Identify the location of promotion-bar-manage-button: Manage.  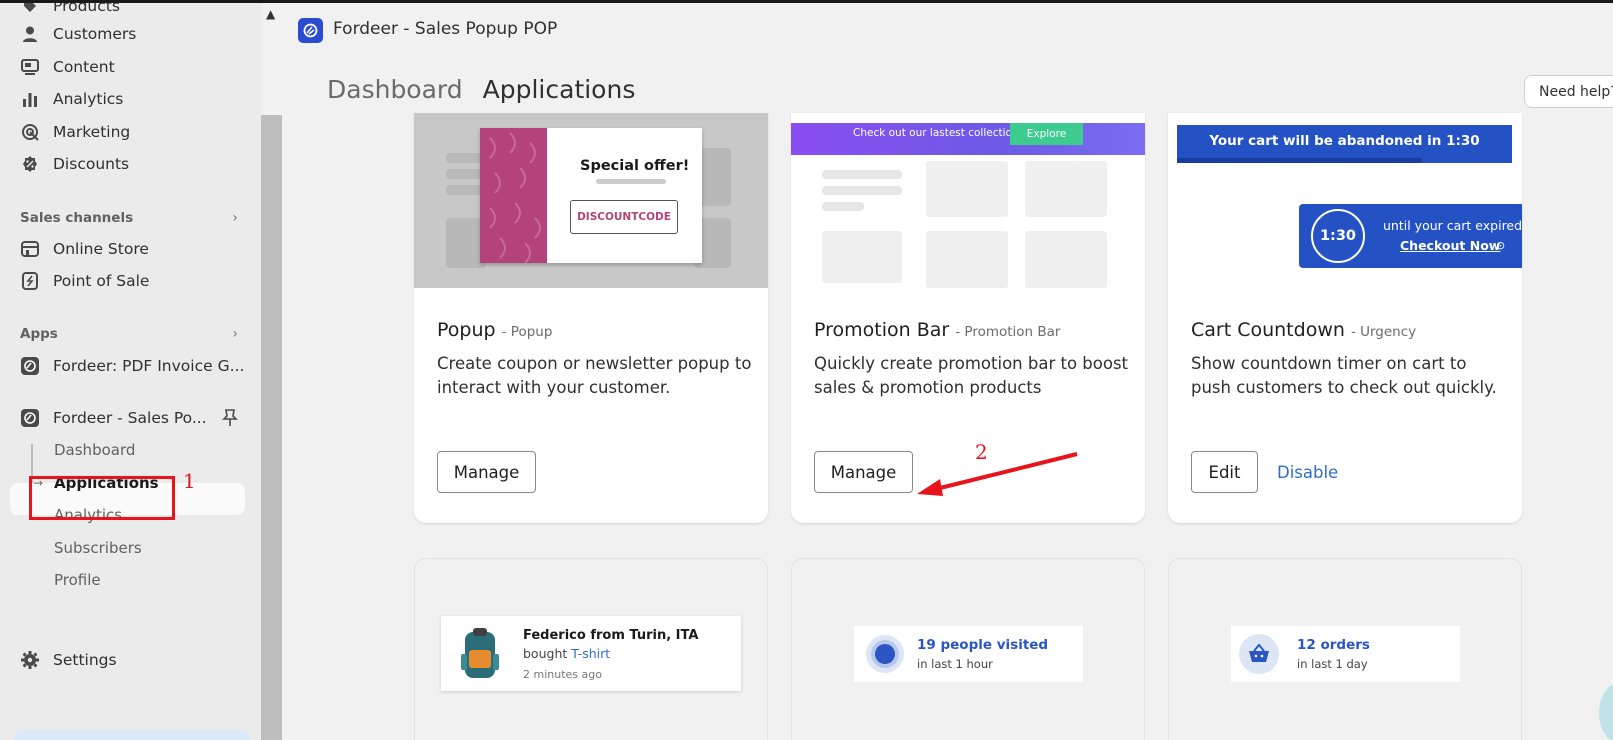
(863, 472).